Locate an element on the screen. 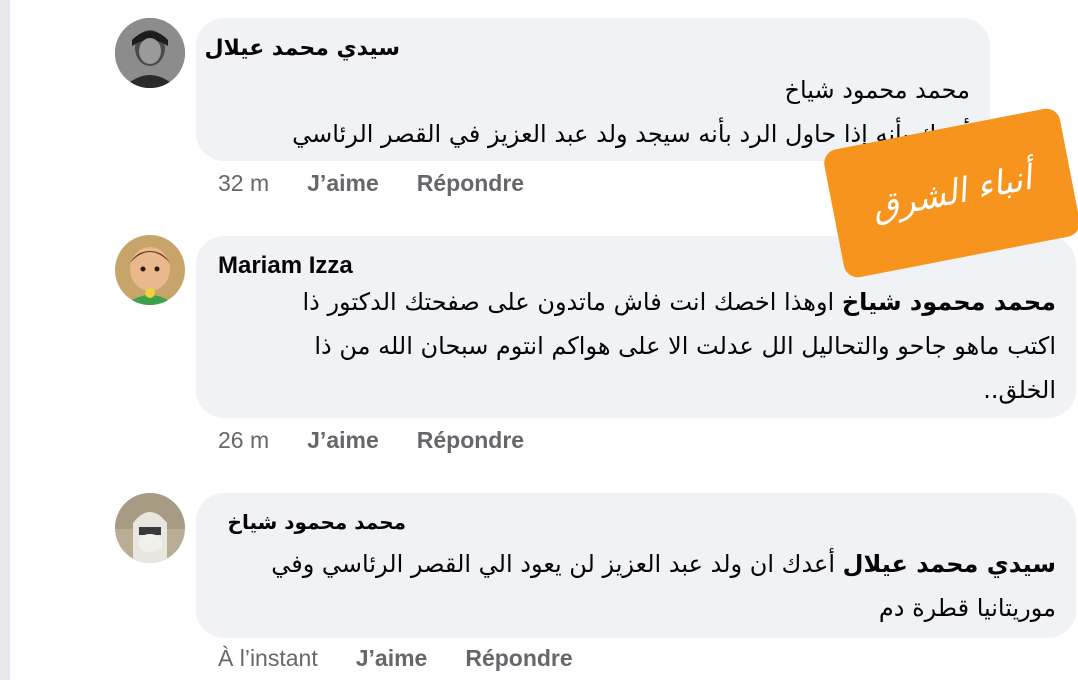 The width and height of the screenshot is (1078, 680). comment-timestamp: 26 m is located at coordinates (243, 440).